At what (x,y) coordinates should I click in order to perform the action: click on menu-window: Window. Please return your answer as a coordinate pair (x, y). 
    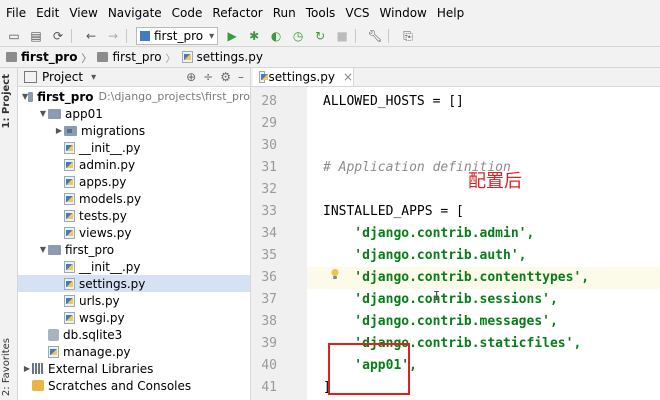
    Looking at the image, I should click on (403, 13).